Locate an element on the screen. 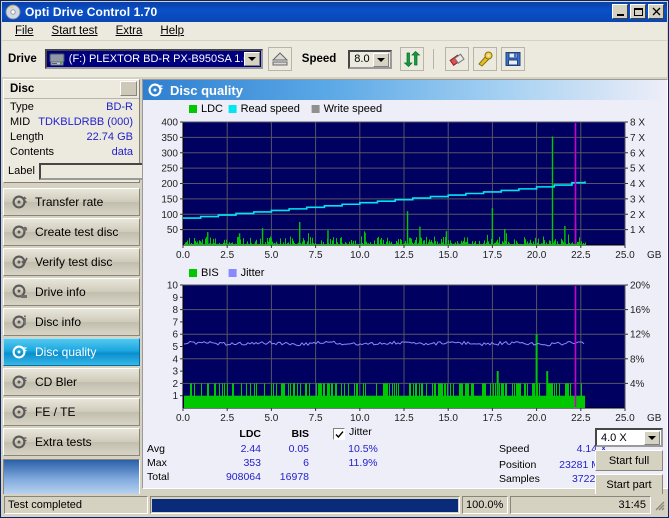 This screenshot has height=518, width=669. progress-percent: 100.0% is located at coordinates (485, 505).